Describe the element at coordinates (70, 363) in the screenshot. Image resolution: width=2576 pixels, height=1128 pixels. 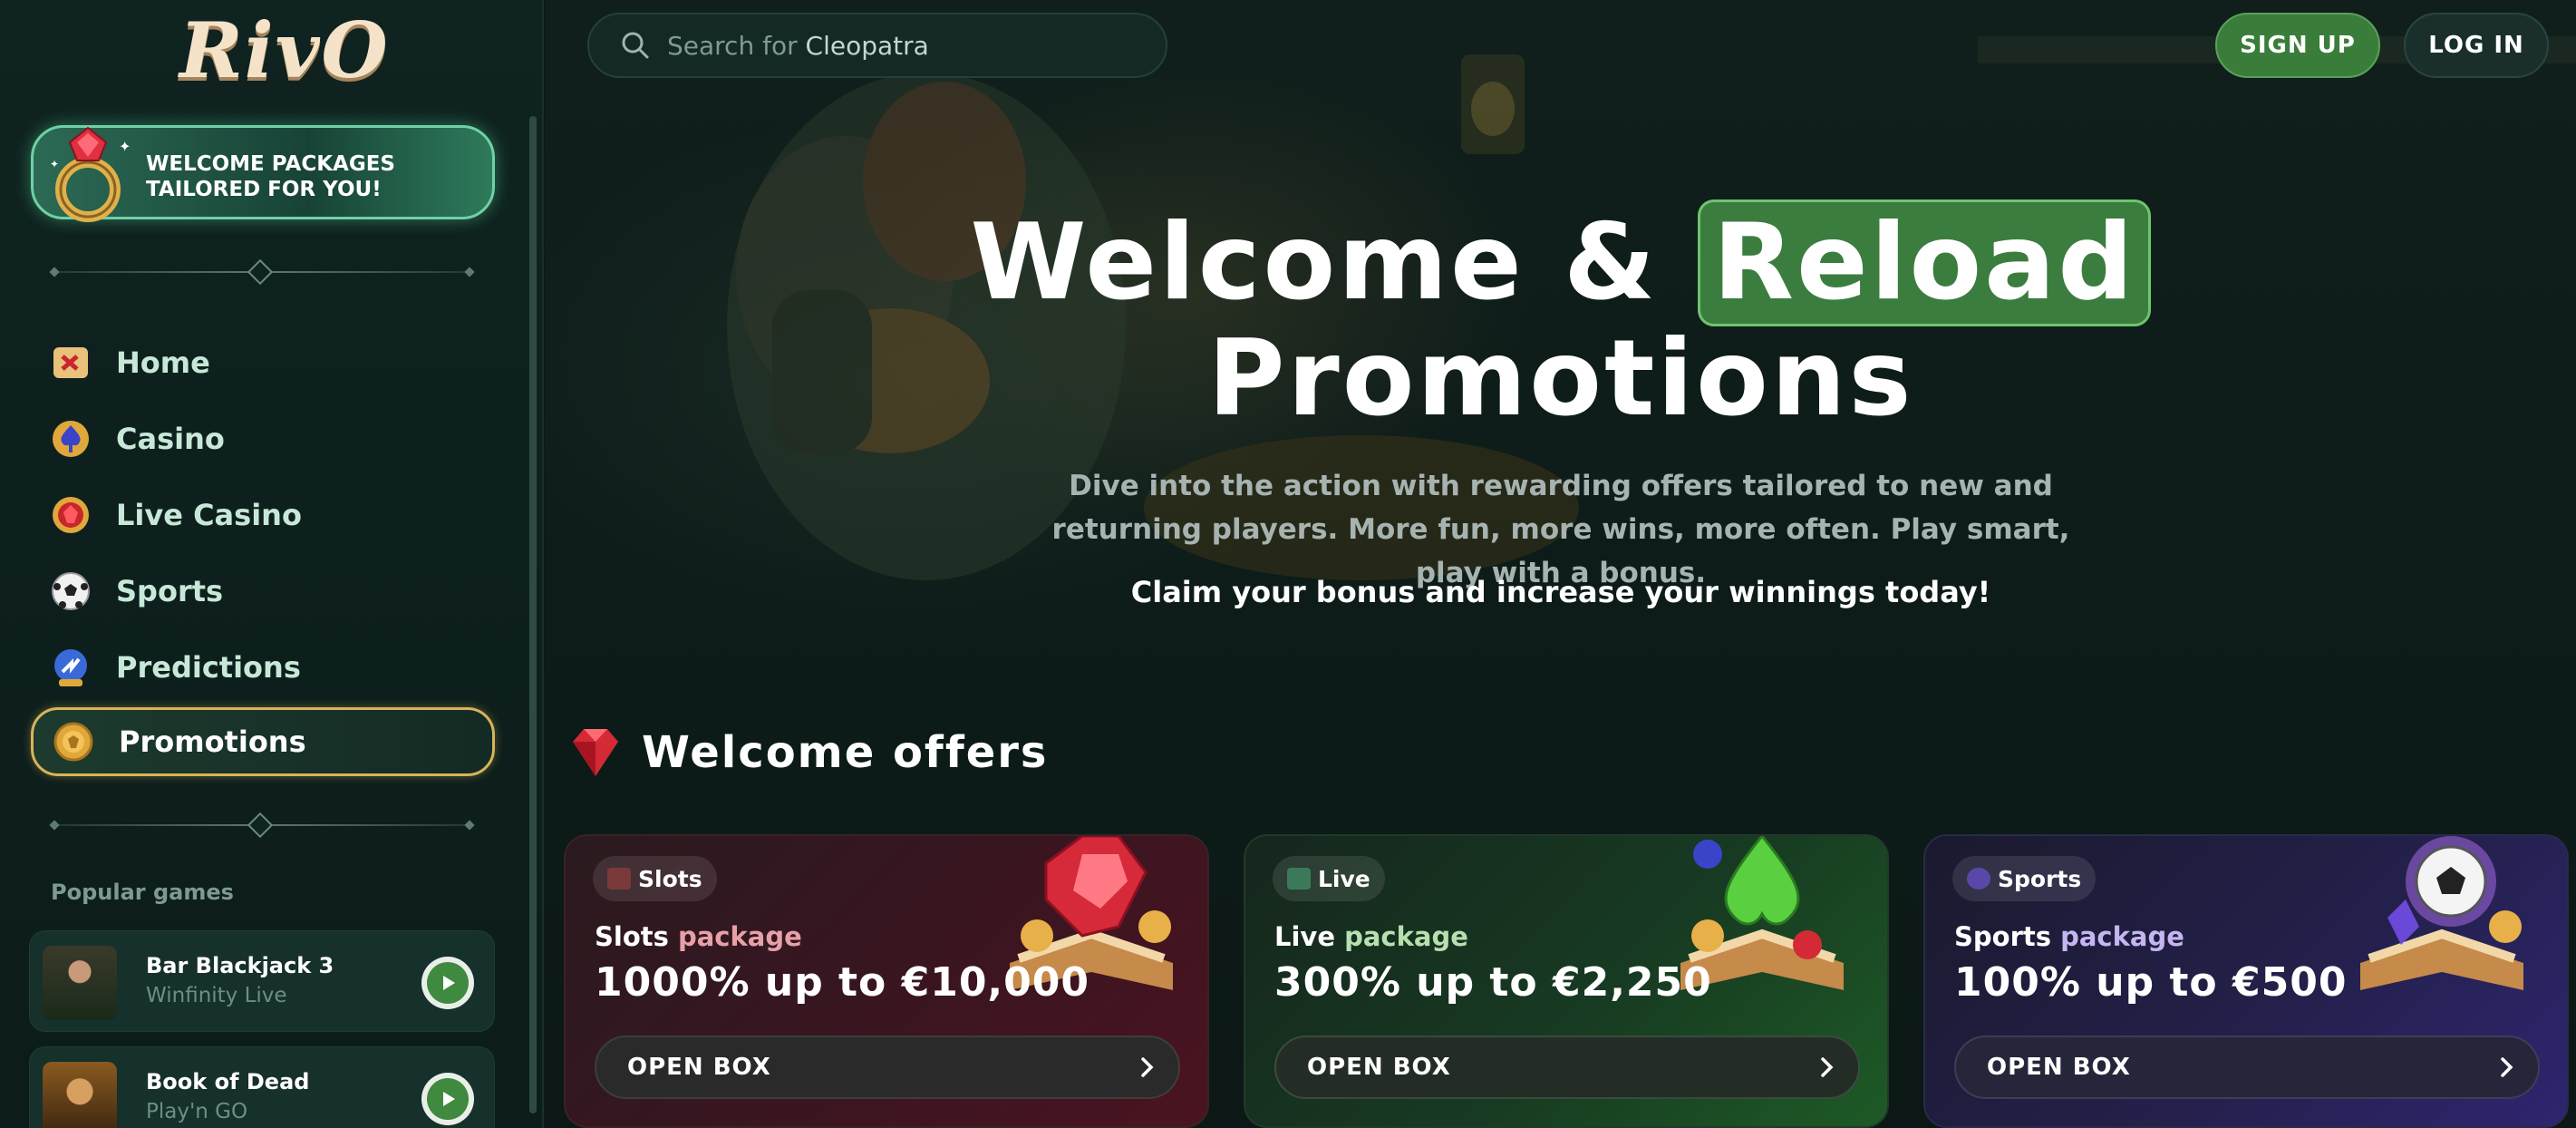
I see `map-scroll-icon` at that location.